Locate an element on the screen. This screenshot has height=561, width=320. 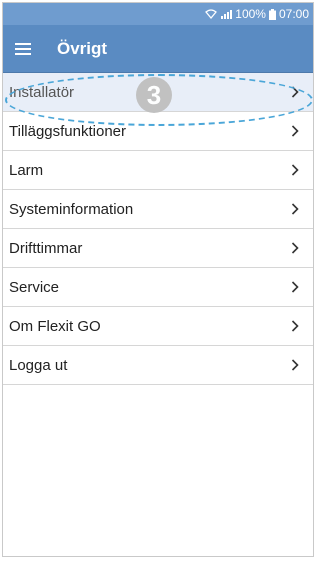
page-title: Övrigt is located at coordinates (82, 48).